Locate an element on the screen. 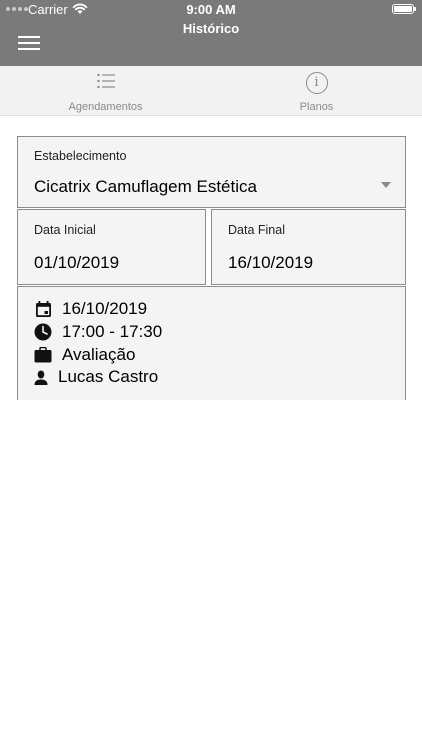 The height and width of the screenshot is (750, 422). appointment-service: Avaliação is located at coordinates (99, 354).